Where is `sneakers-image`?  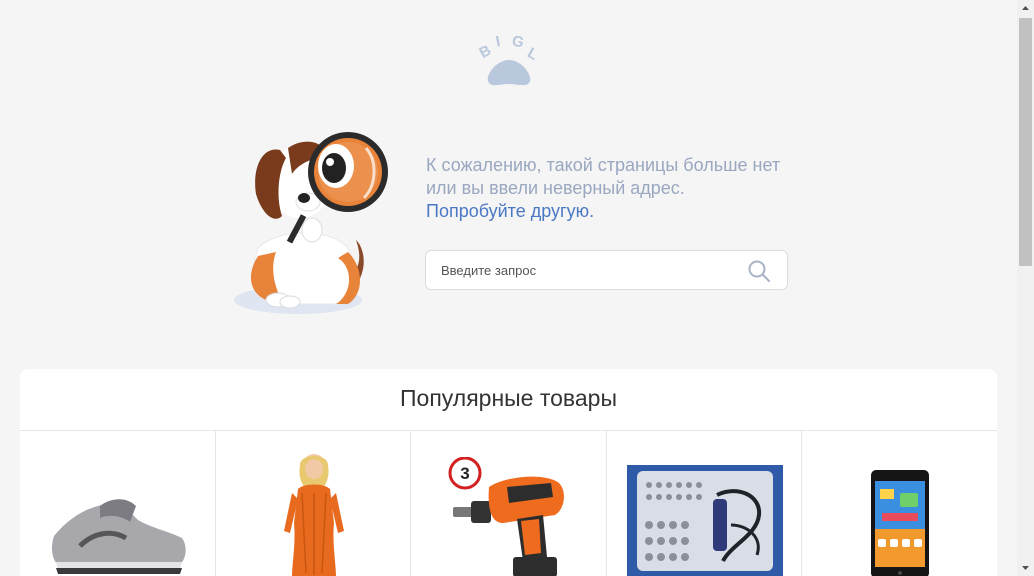 sneakers-image is located at coordinates (117, 526).